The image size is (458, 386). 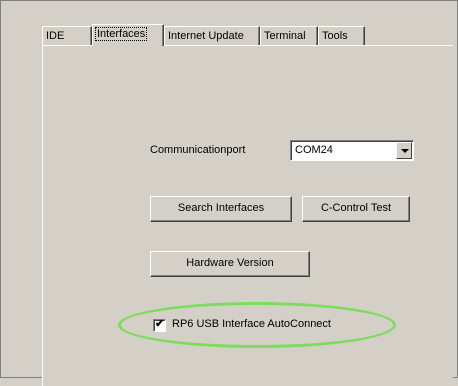 What do you see at coordinates (257, 325) in the screenshot?
I see `highlight-ellipse` at bounding box center [257, 325].